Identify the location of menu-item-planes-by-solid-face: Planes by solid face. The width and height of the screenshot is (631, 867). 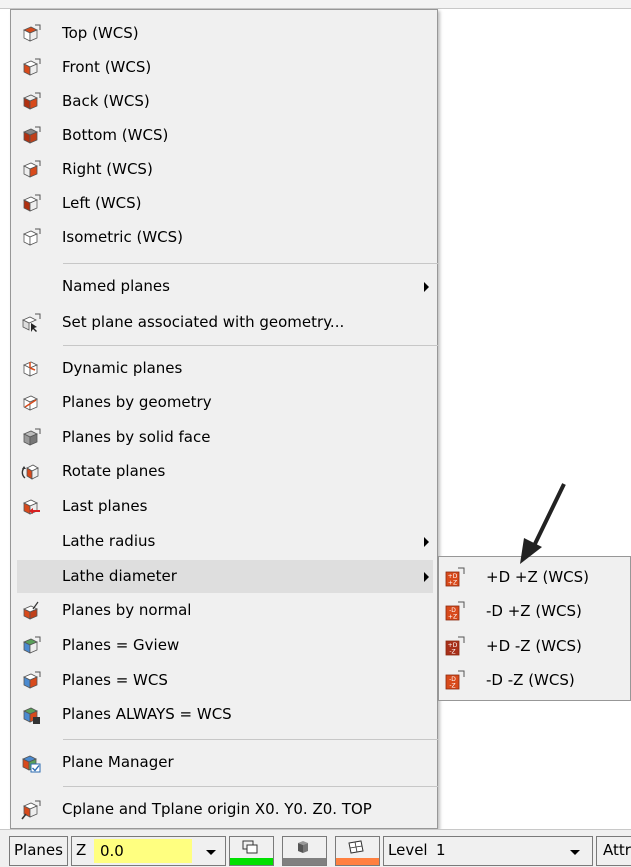
(225, 437).